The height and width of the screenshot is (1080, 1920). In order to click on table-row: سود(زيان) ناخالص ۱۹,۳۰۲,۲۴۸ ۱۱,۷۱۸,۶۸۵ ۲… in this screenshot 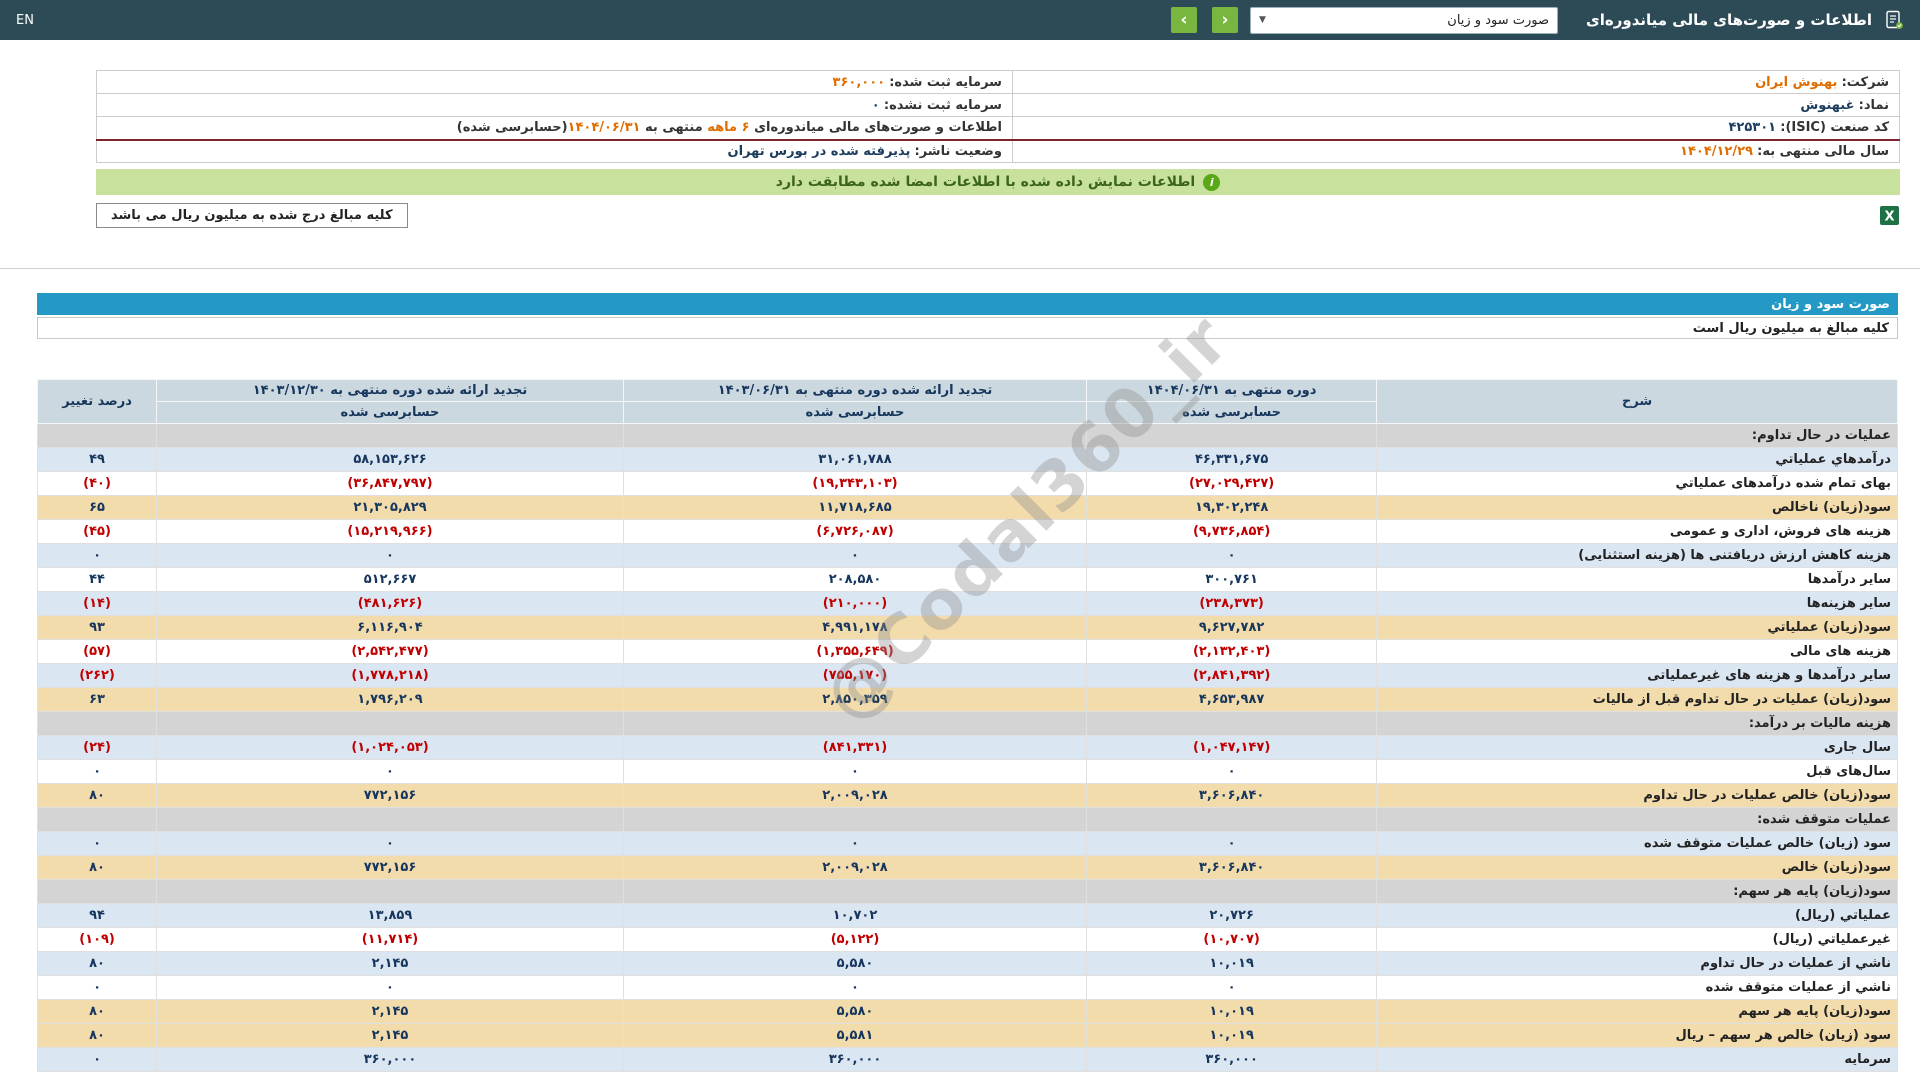, I will do `click(967, 507)`.